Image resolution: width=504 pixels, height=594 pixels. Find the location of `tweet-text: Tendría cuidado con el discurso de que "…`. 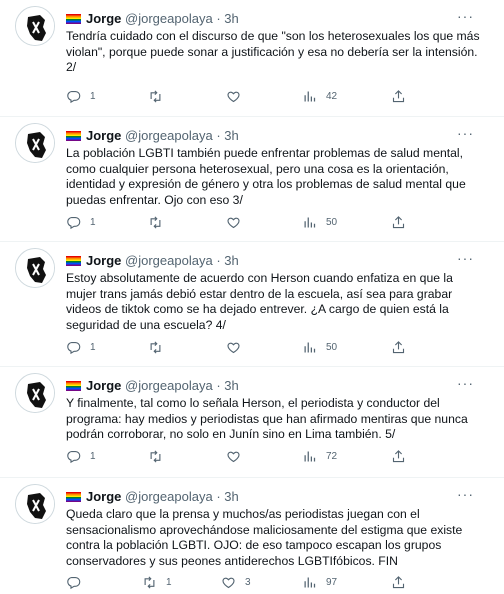

tweet-text: Tendría cuidado con el discurso de que "… is located at coordinates (273, 52).